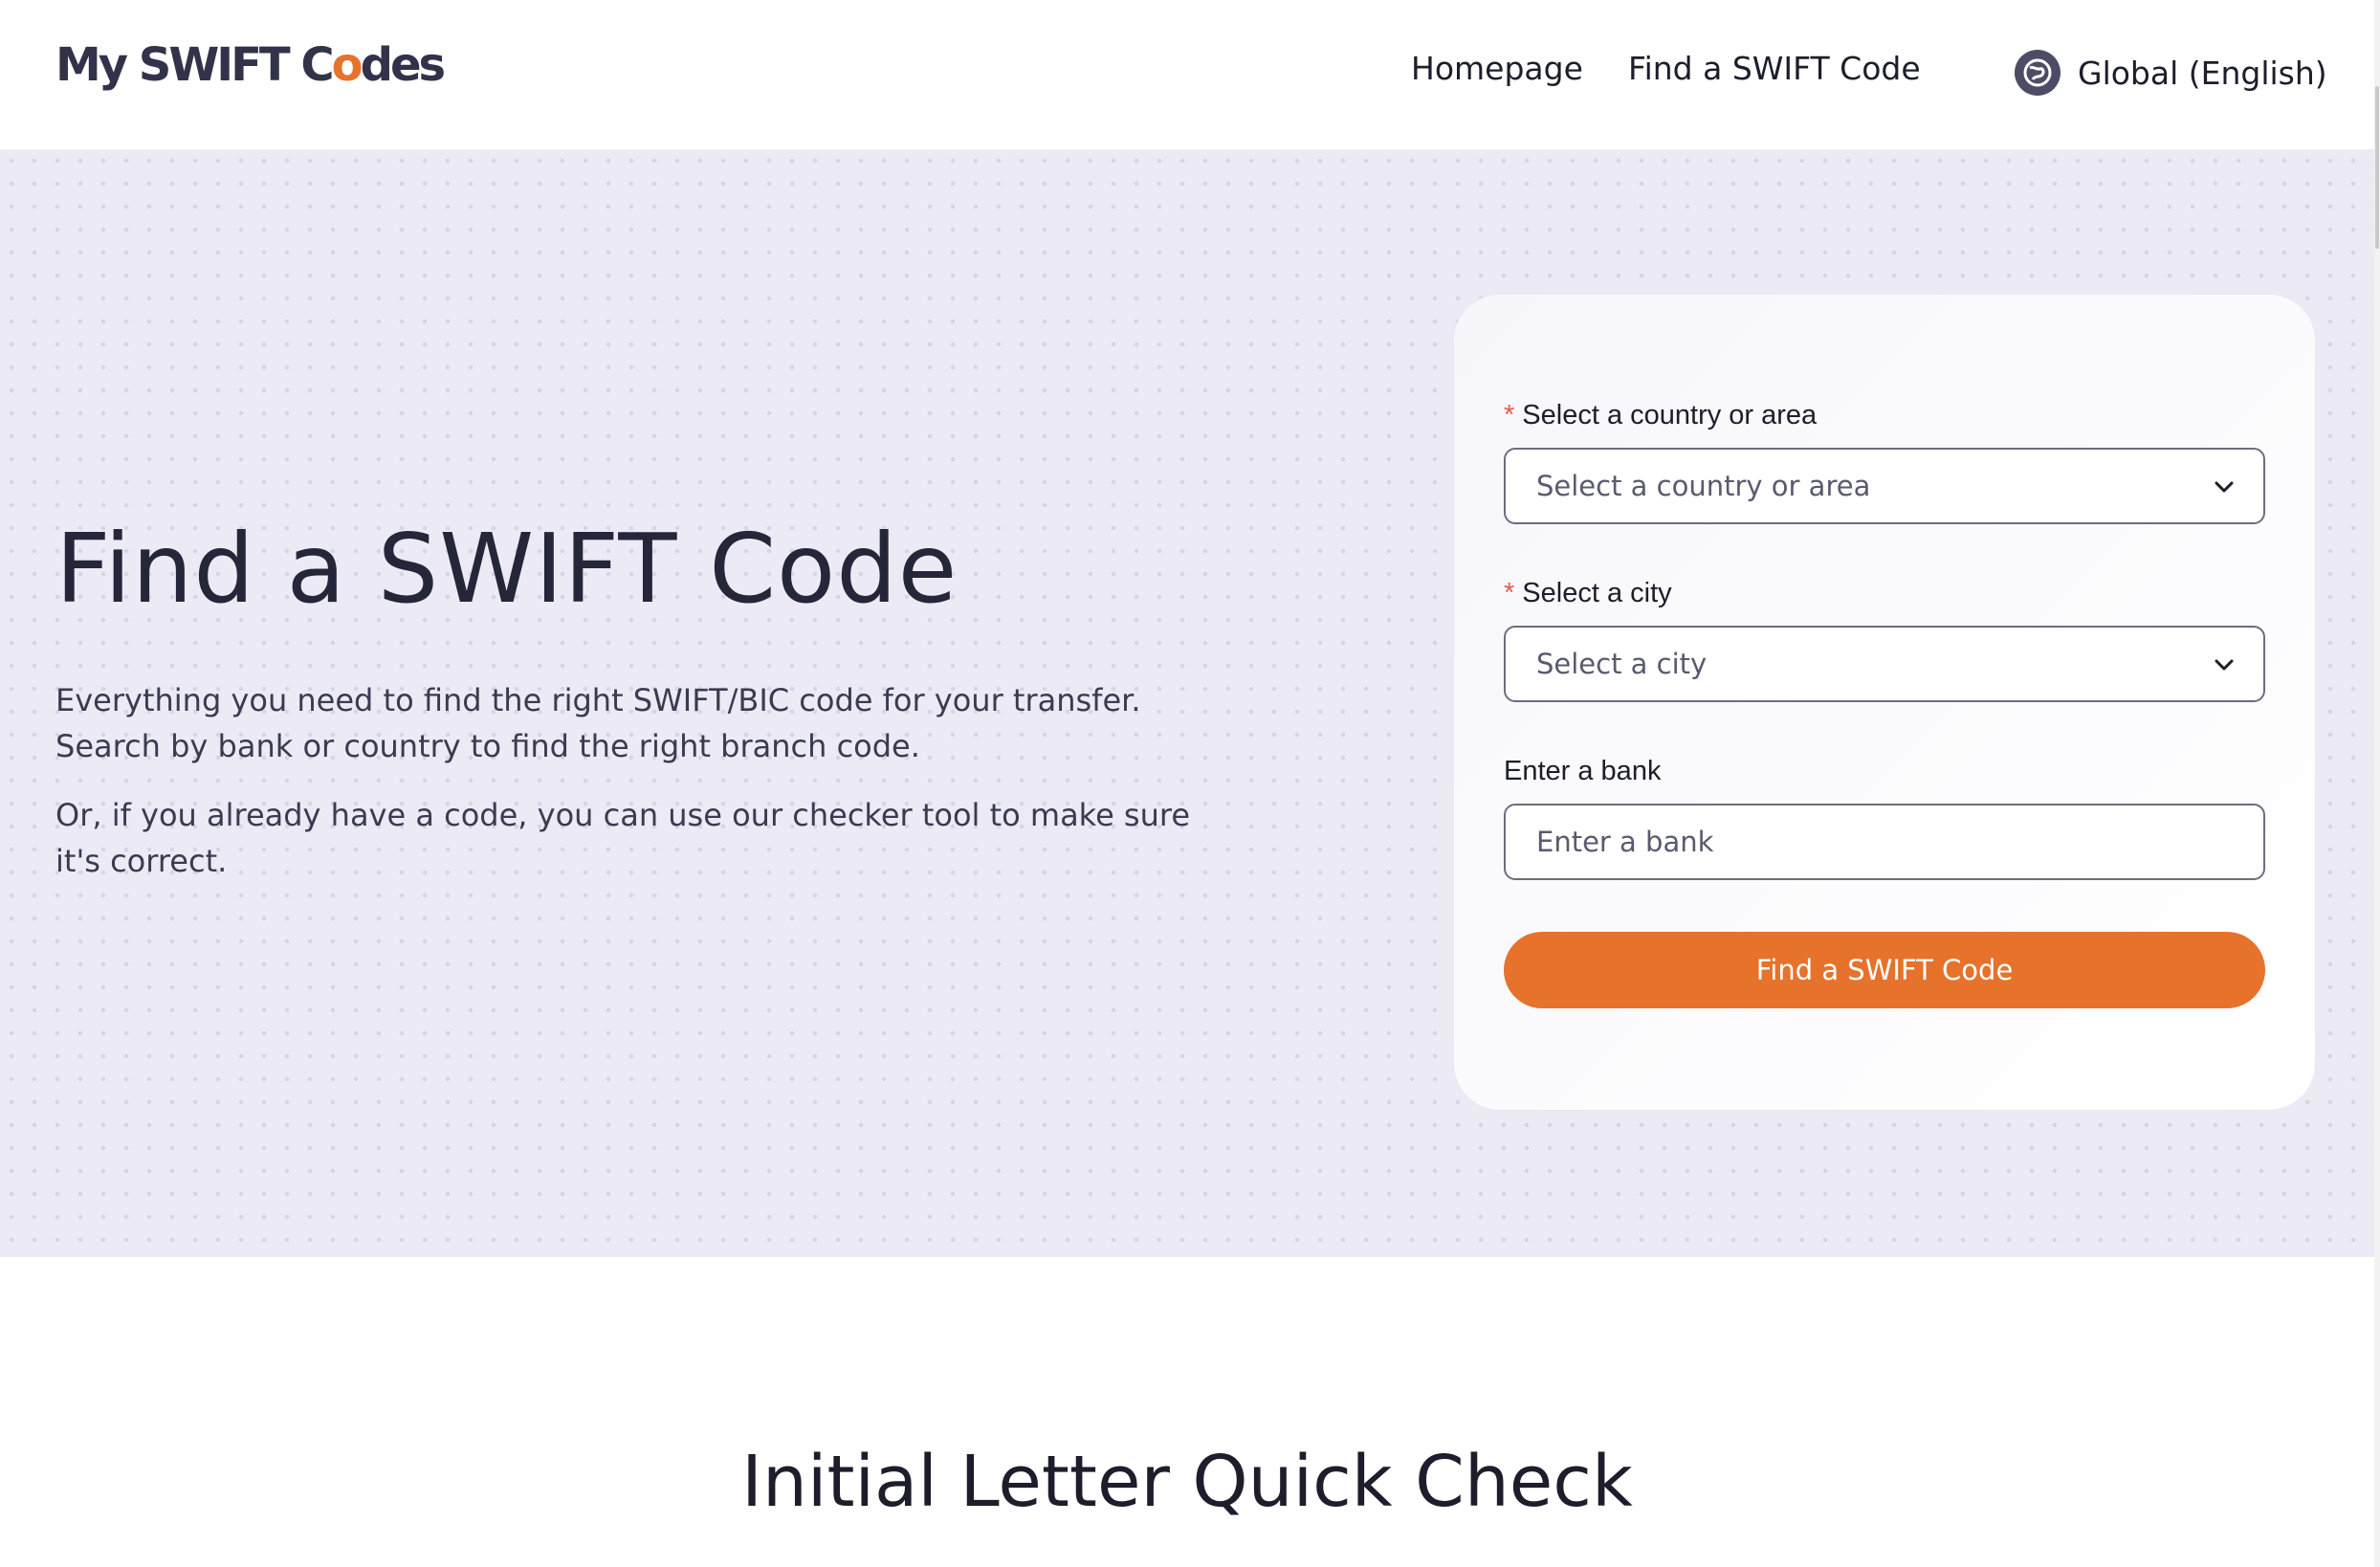 The height and width of the screenshot is (1567, 2380). Describe the element at coordinates (1885, 970) in the screenshot. I see `find-swift-code-button: Find a SWIFT Code` at that location.